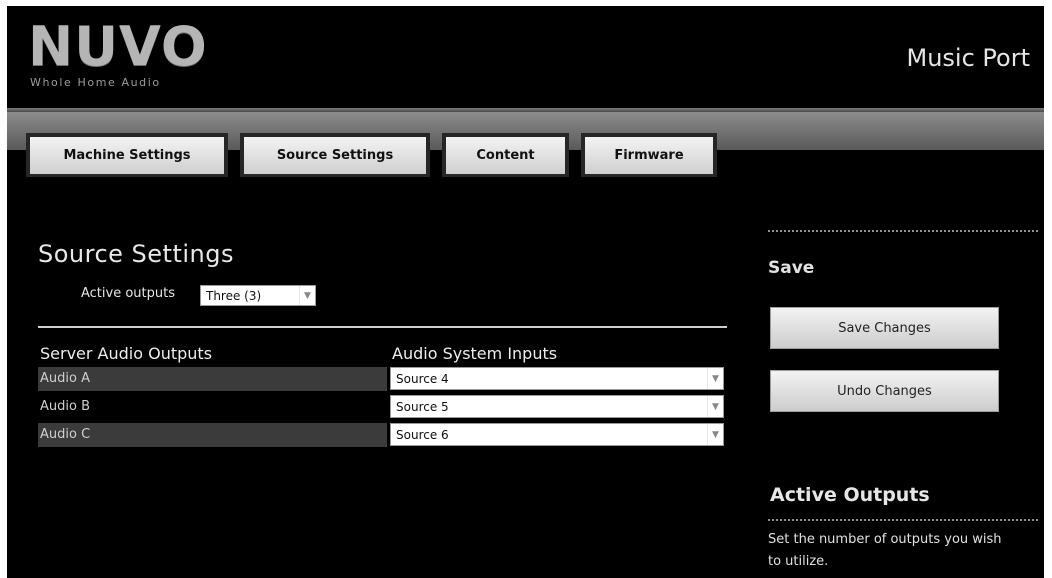 Image resolution: width=1052 pixels, height=578 pixels. What do you see at coordinates (335, 155) in the screenshot?
I see `tab-source-settings: Source Settings` at bounding box center [335, 155].